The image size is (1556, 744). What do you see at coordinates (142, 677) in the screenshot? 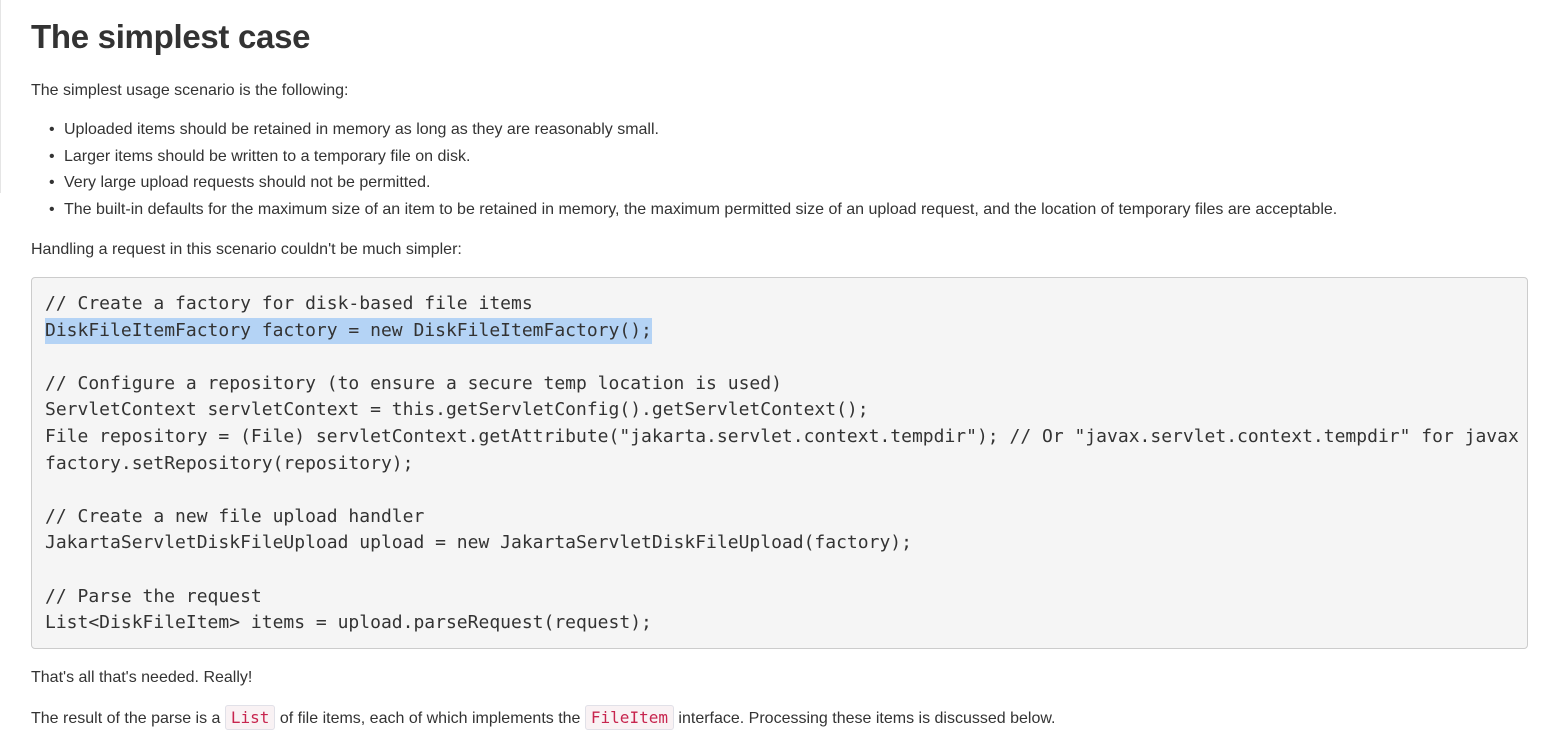
I see `thats-all-paragraph: That's all that's needed. Really!` at bounding box center [142, 677].